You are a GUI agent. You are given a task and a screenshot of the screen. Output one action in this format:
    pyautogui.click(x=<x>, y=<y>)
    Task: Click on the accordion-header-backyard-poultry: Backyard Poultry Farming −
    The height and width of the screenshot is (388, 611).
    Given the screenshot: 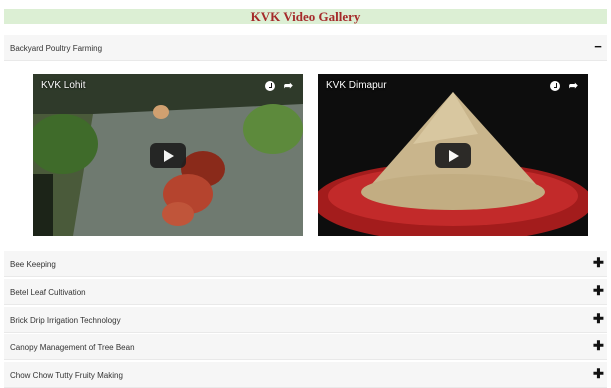 What is the action you would take?
    pyautogui.click(x=305, y=48)
    